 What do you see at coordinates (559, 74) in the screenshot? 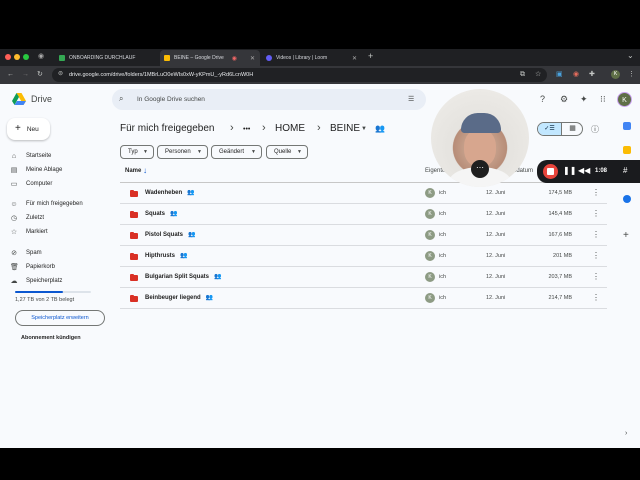
I see `extension-icon: ▣` at bounding box center [559, 74].